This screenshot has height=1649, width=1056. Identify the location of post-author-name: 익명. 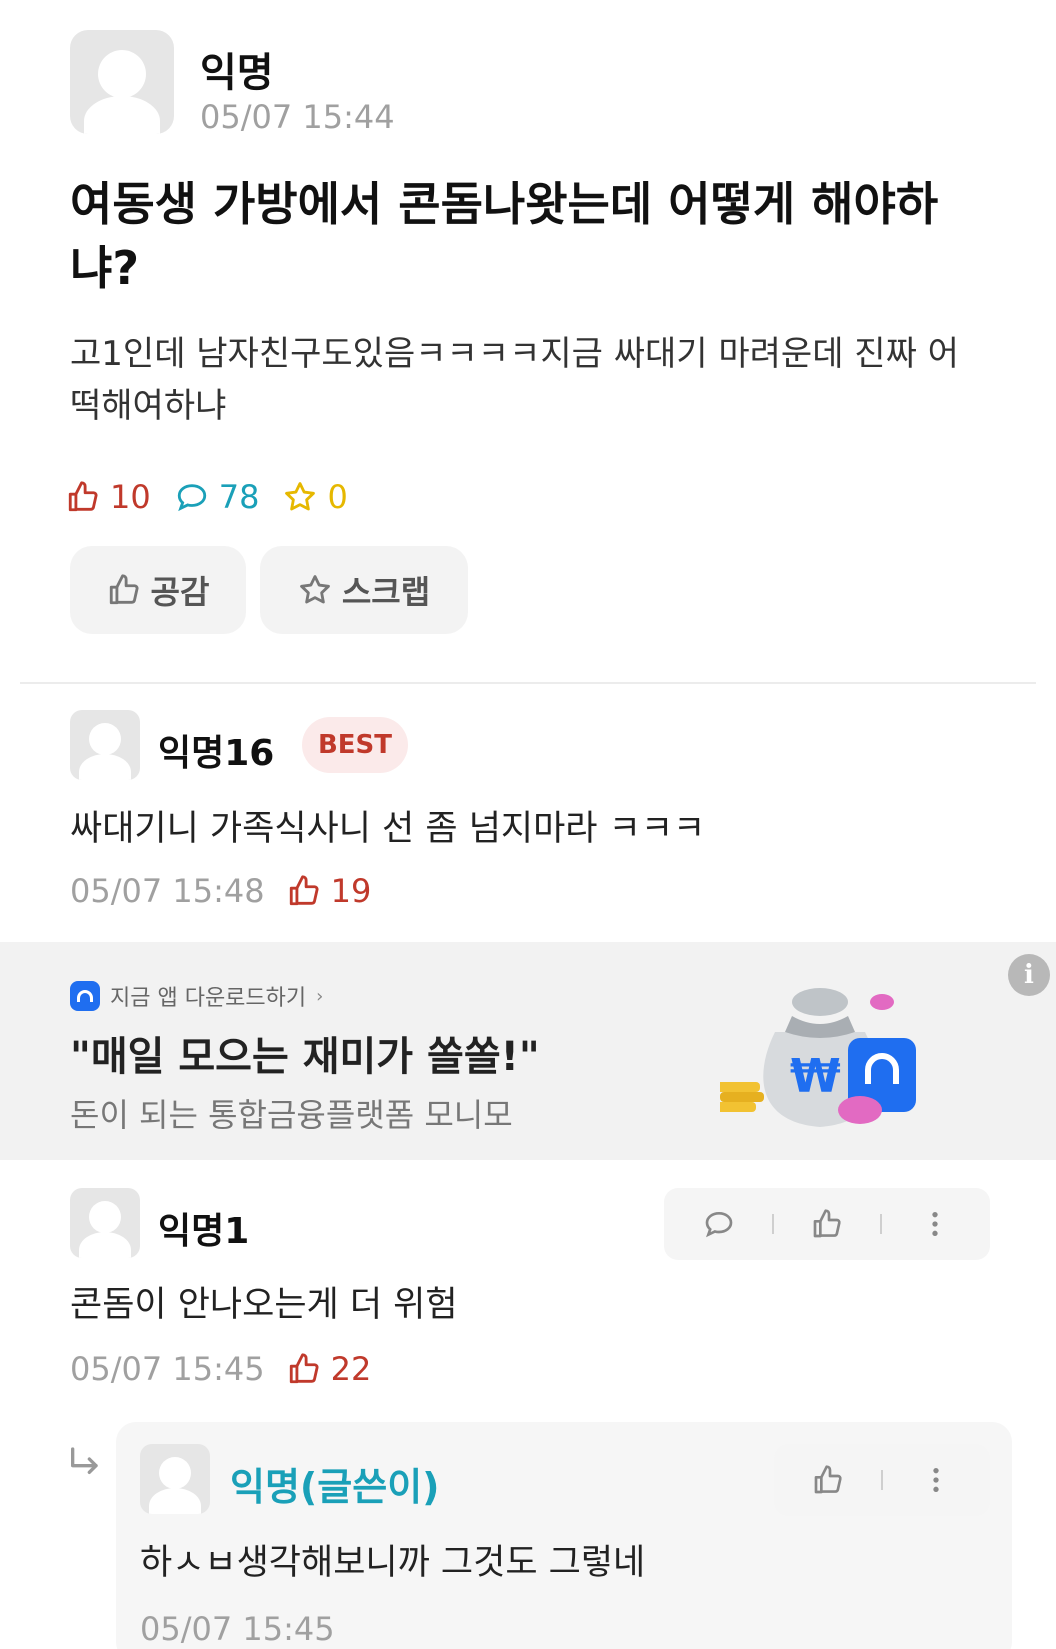
(237, 73).